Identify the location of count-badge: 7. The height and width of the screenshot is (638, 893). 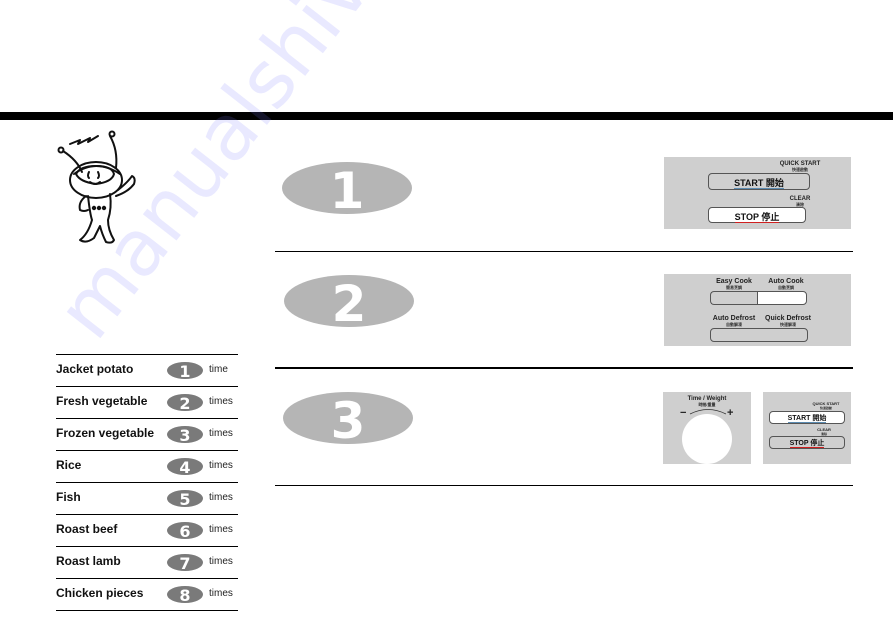
(185, 562).